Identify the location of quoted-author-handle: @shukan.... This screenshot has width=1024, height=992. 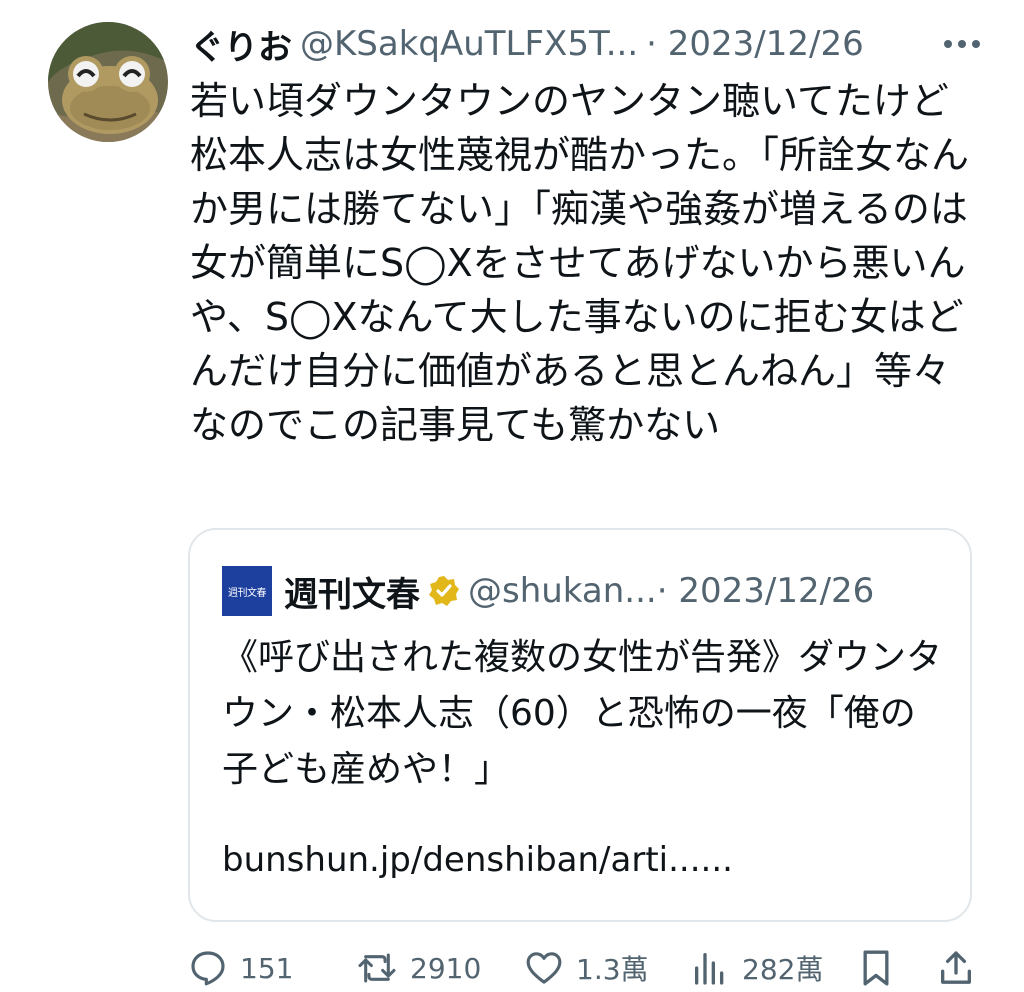
(562, 591).